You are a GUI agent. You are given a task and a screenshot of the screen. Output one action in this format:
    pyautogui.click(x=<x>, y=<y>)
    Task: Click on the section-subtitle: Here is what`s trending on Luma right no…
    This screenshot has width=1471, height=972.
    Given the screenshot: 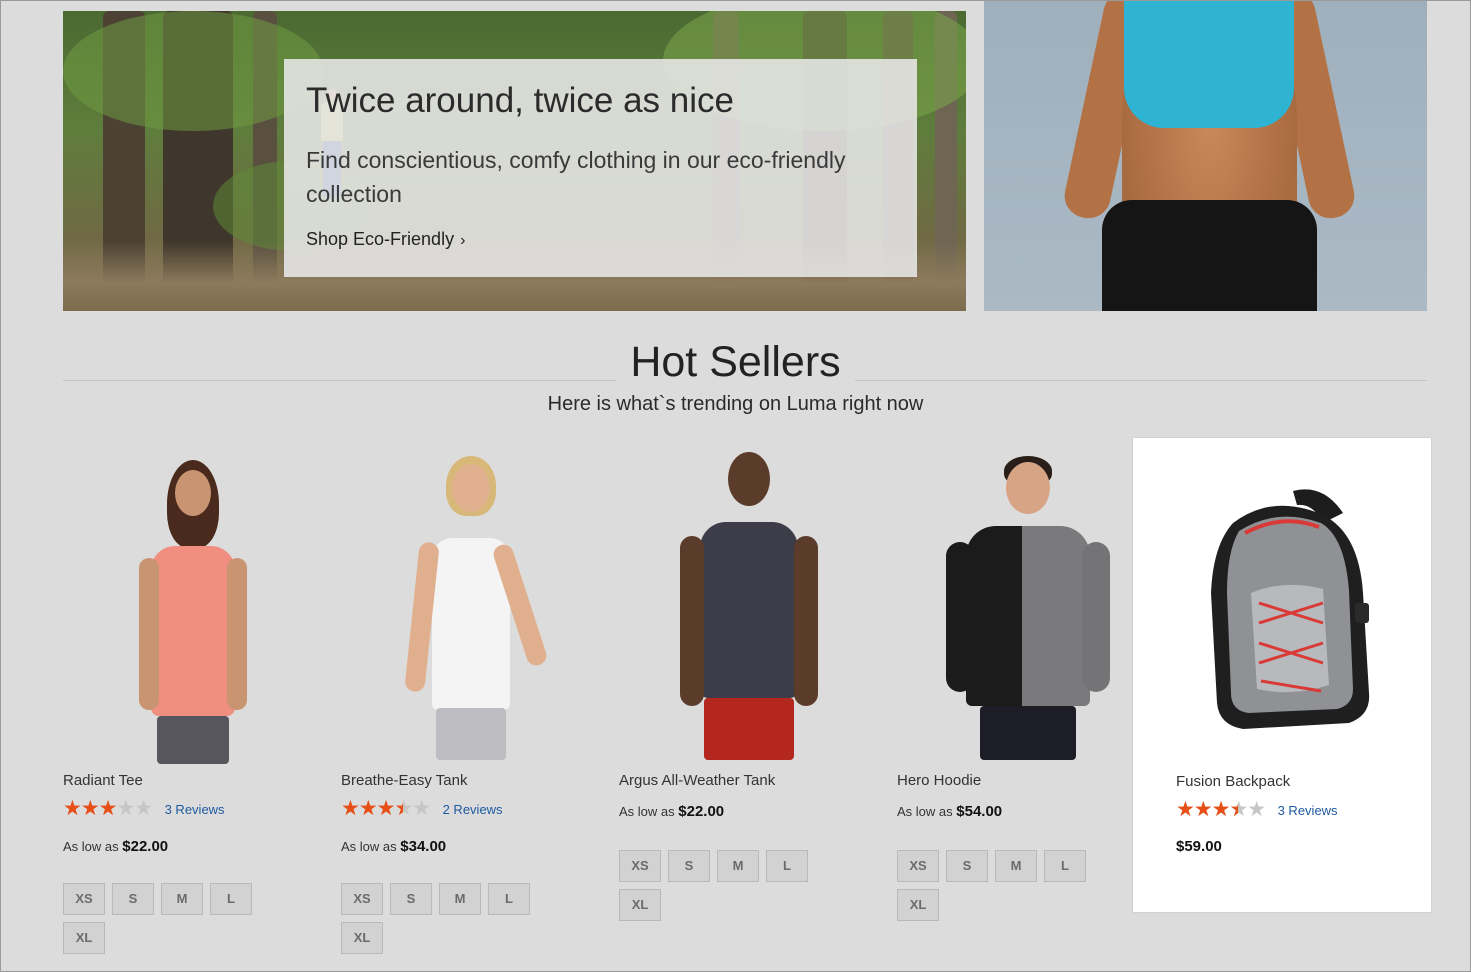 What is the action you would take?
    pyautogui.click(x=735, y=404)
    